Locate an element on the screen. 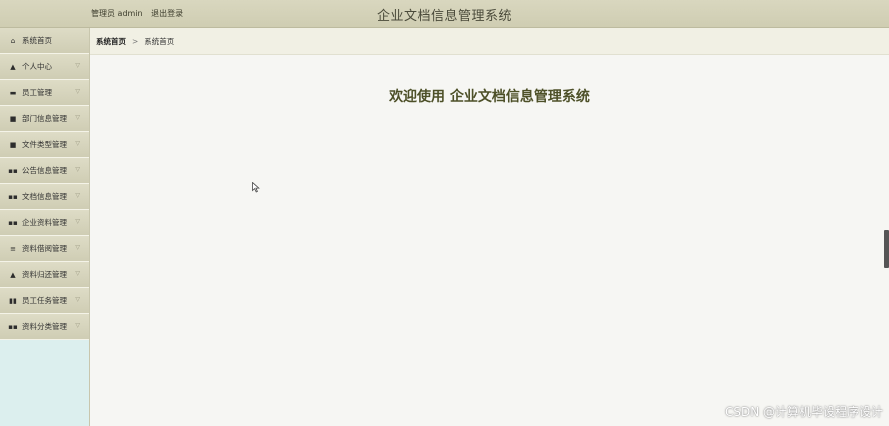 The image size is (889, 426). sidebar-item-label: 部门信息管理 is located at coordinates (44, 118).